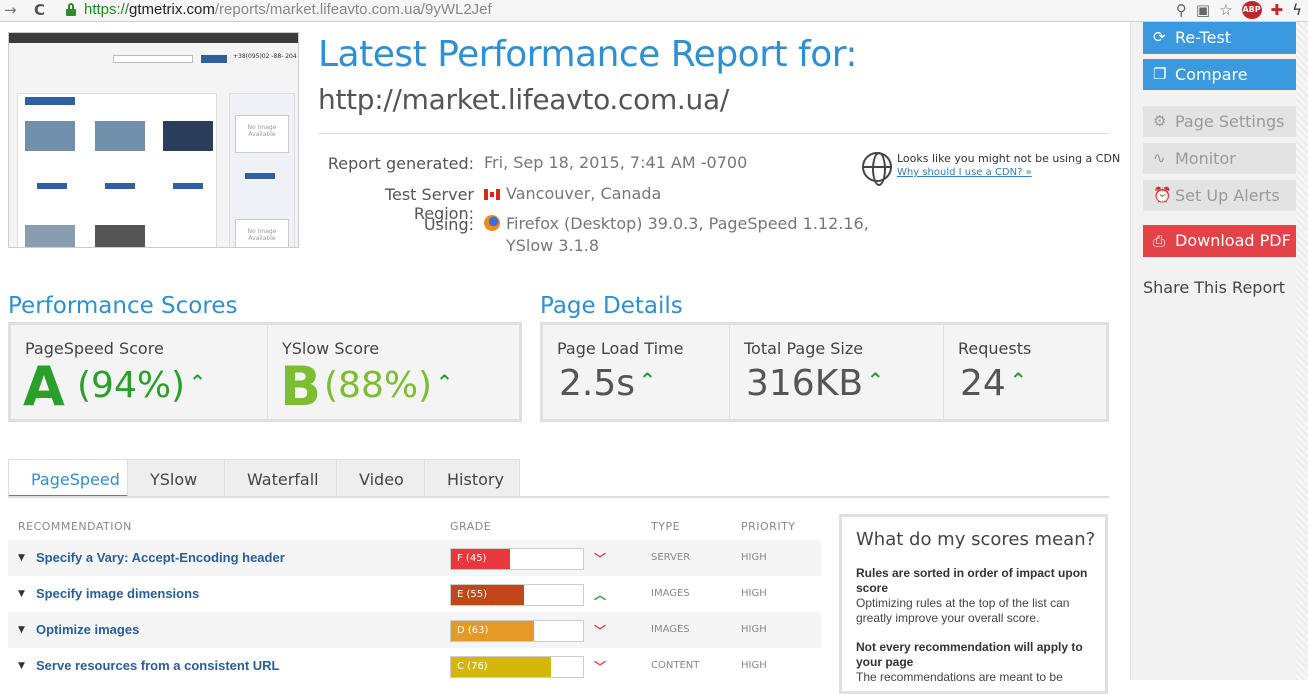  I want to click on total-page-size: Total Page Size 316KB ⌃, so click(836, 372).